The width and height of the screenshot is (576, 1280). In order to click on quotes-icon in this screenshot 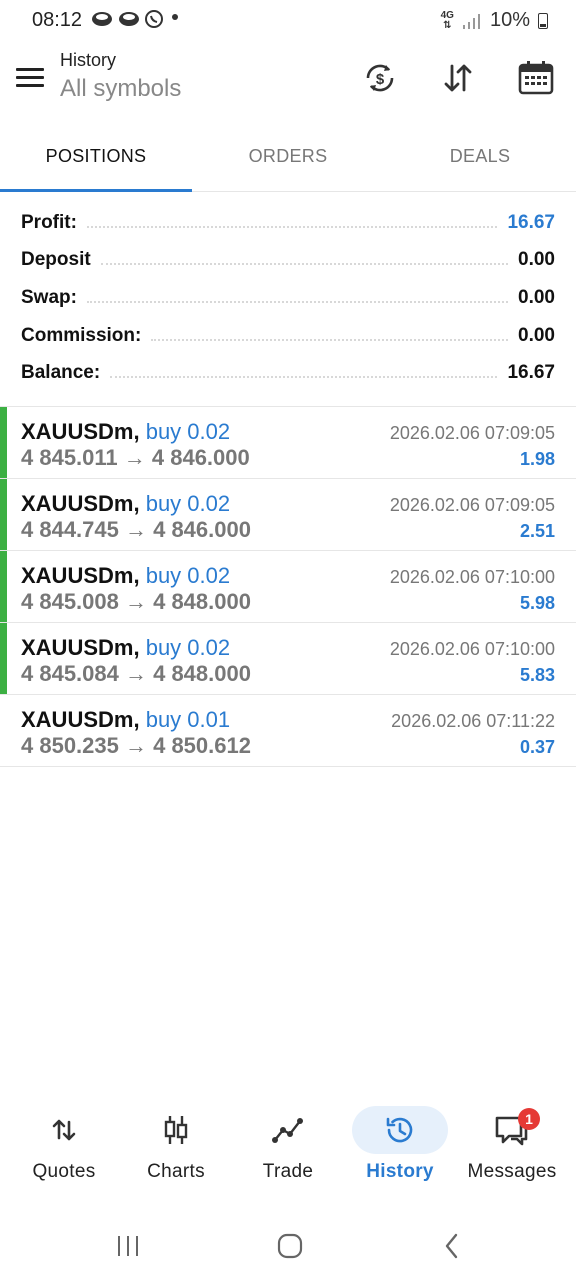, I will do `click(64, 1130)`.